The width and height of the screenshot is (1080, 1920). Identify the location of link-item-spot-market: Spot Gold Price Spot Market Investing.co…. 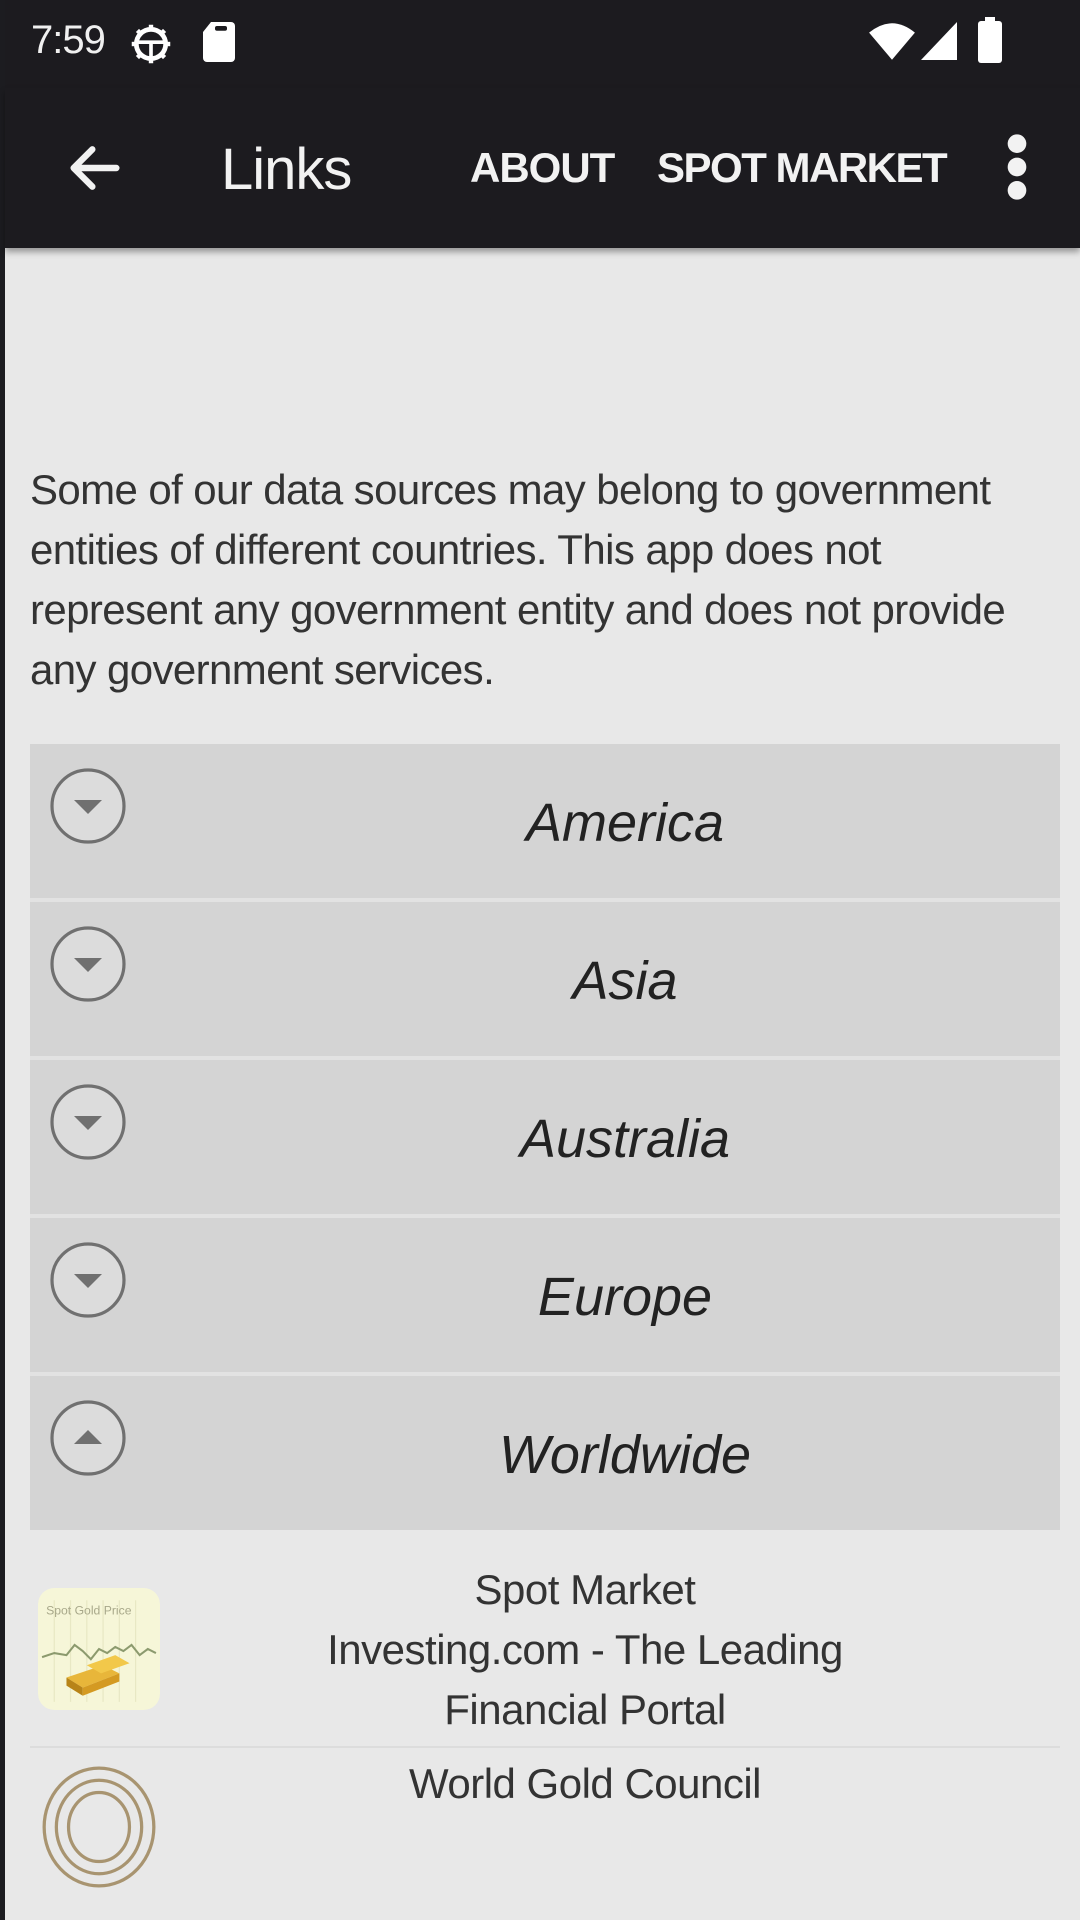
(545, 1650).